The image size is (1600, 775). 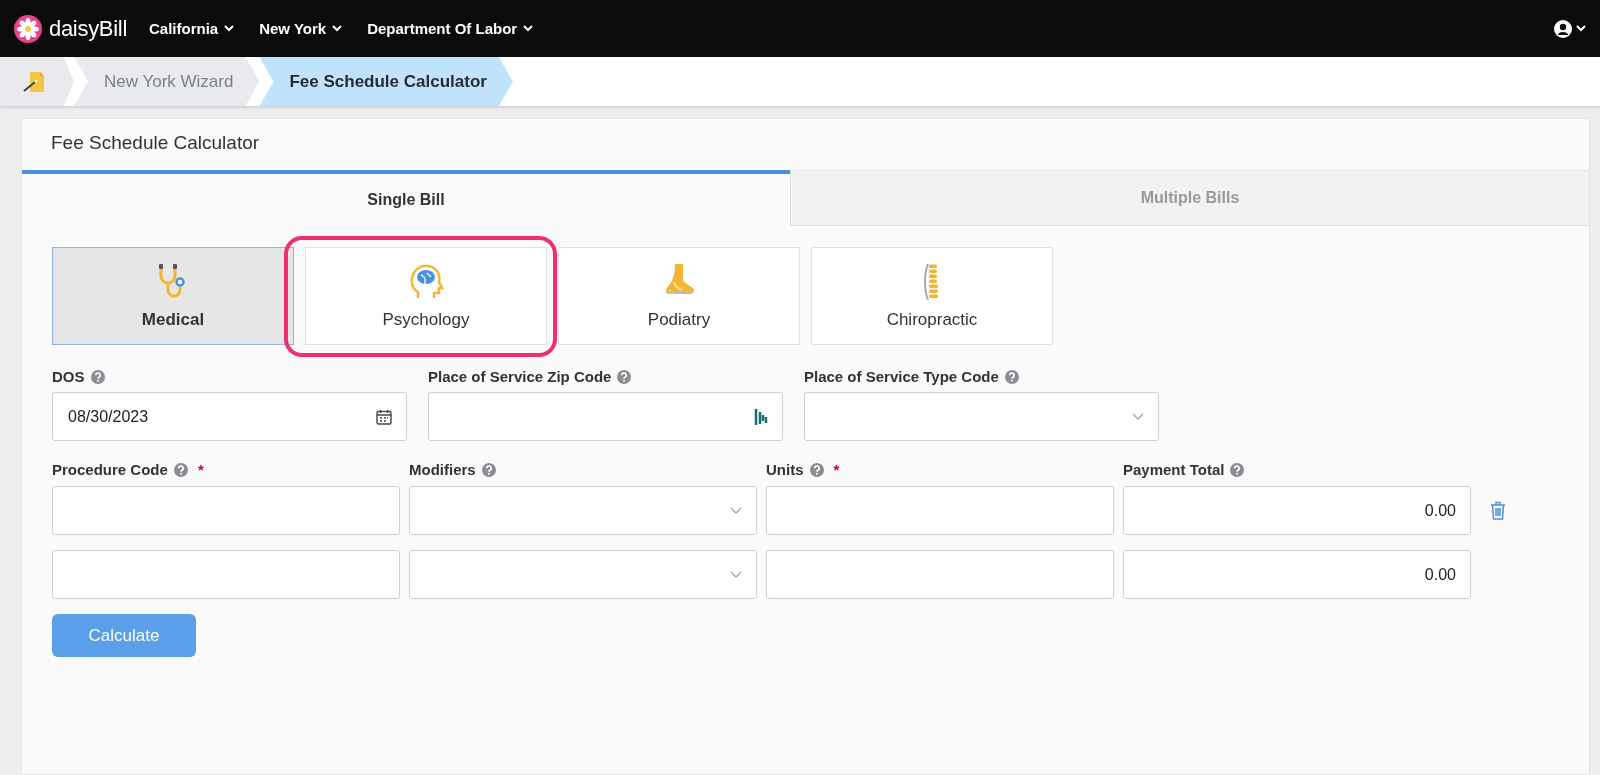 I want to click on home-crumb, so click(x=37, y=81).